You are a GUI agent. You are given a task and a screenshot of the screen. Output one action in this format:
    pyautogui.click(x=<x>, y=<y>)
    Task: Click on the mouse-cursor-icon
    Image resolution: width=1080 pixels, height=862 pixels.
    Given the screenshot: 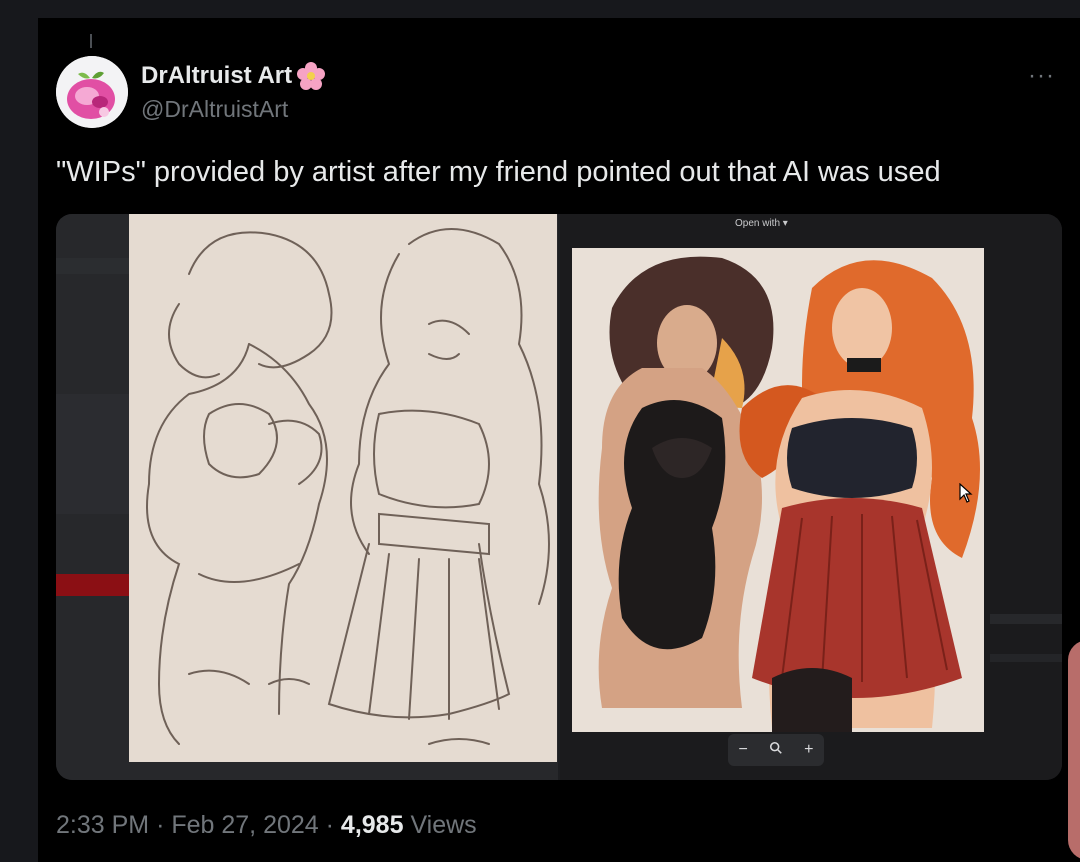 What is the action you would take?
    pyautogui.click(x=966, y=493)
    